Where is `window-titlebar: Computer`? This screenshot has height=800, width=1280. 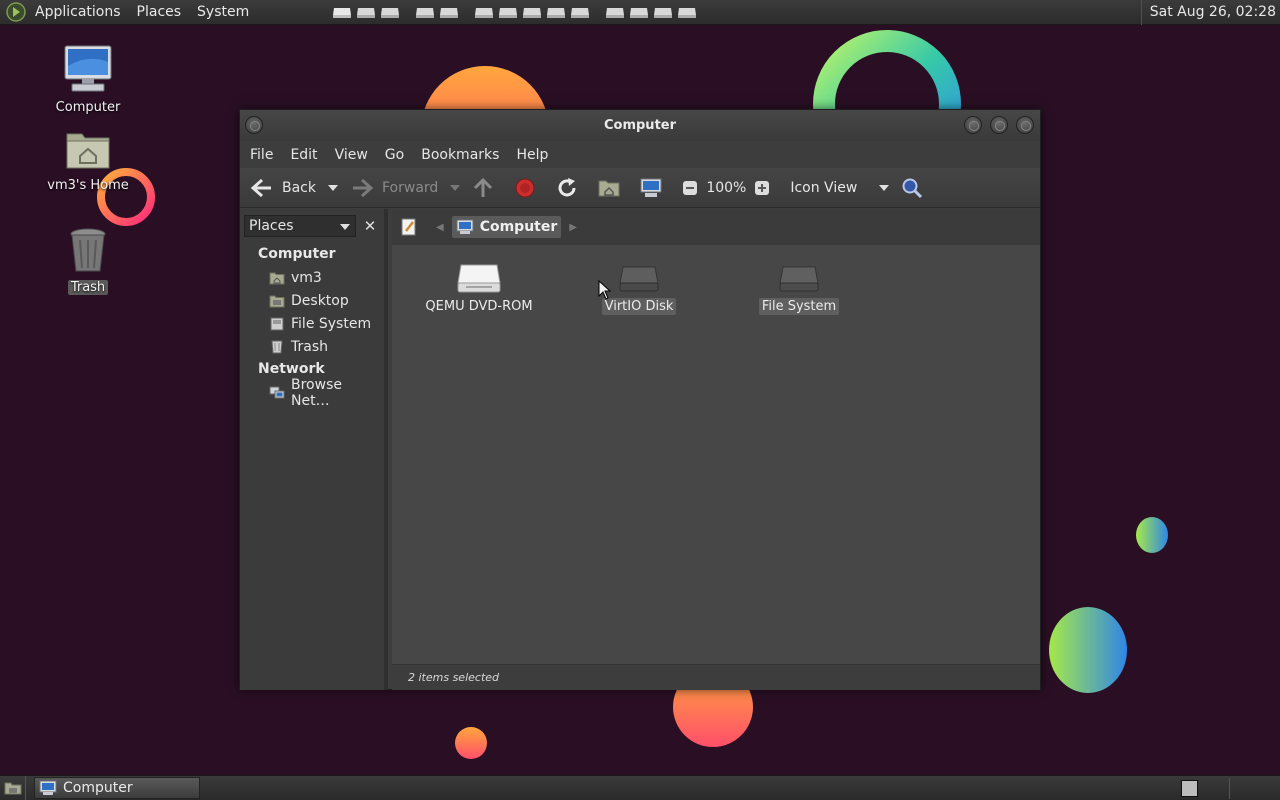
window-titlebar: Computer is located at coordinates (640, 125).